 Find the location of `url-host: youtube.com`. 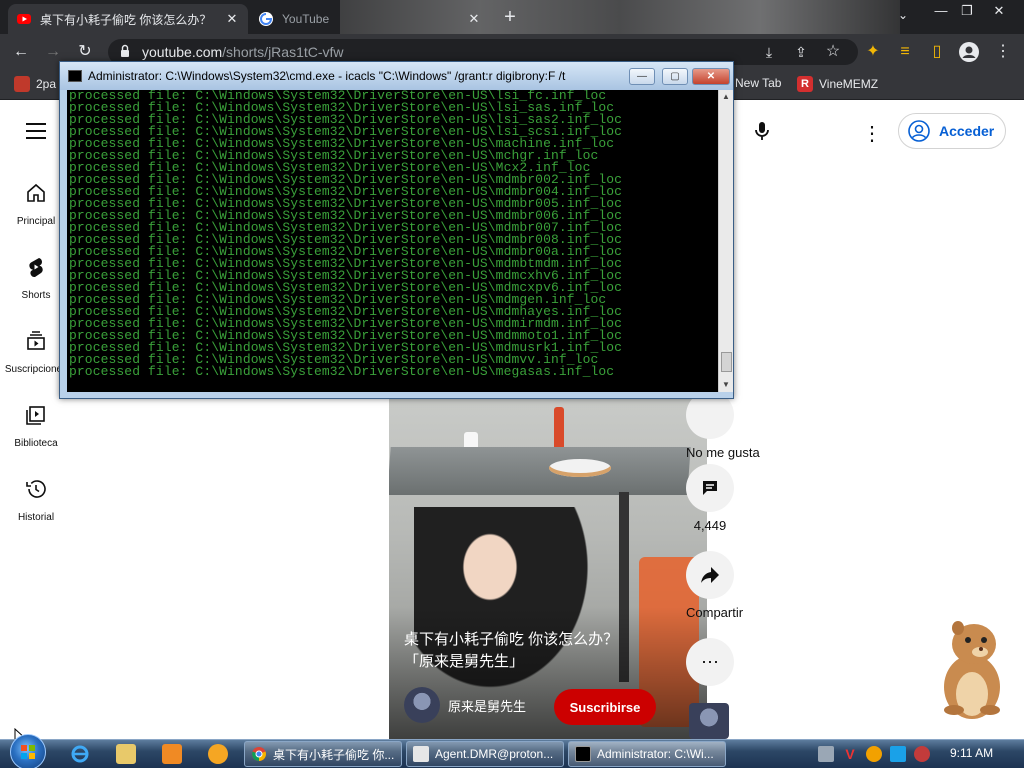

url-host: youtube.com is located at coordinates (182, 52).